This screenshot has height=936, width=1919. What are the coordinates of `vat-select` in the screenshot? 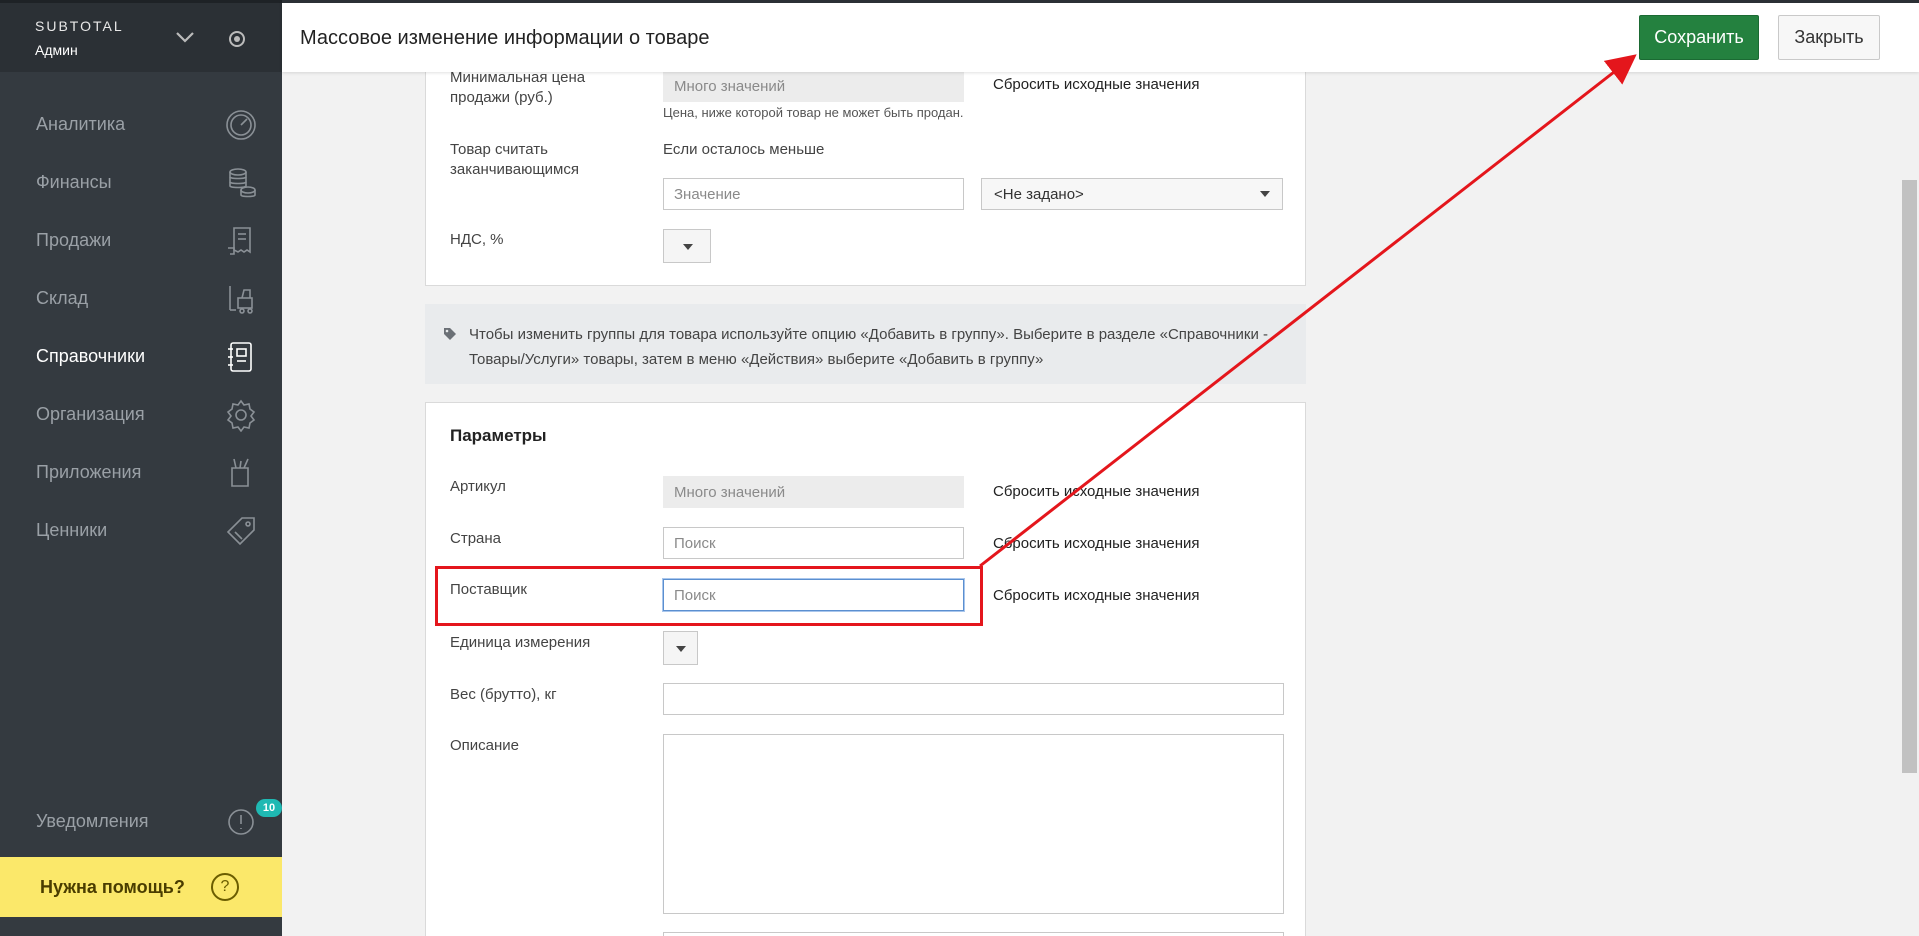 It's located at (687, 246).